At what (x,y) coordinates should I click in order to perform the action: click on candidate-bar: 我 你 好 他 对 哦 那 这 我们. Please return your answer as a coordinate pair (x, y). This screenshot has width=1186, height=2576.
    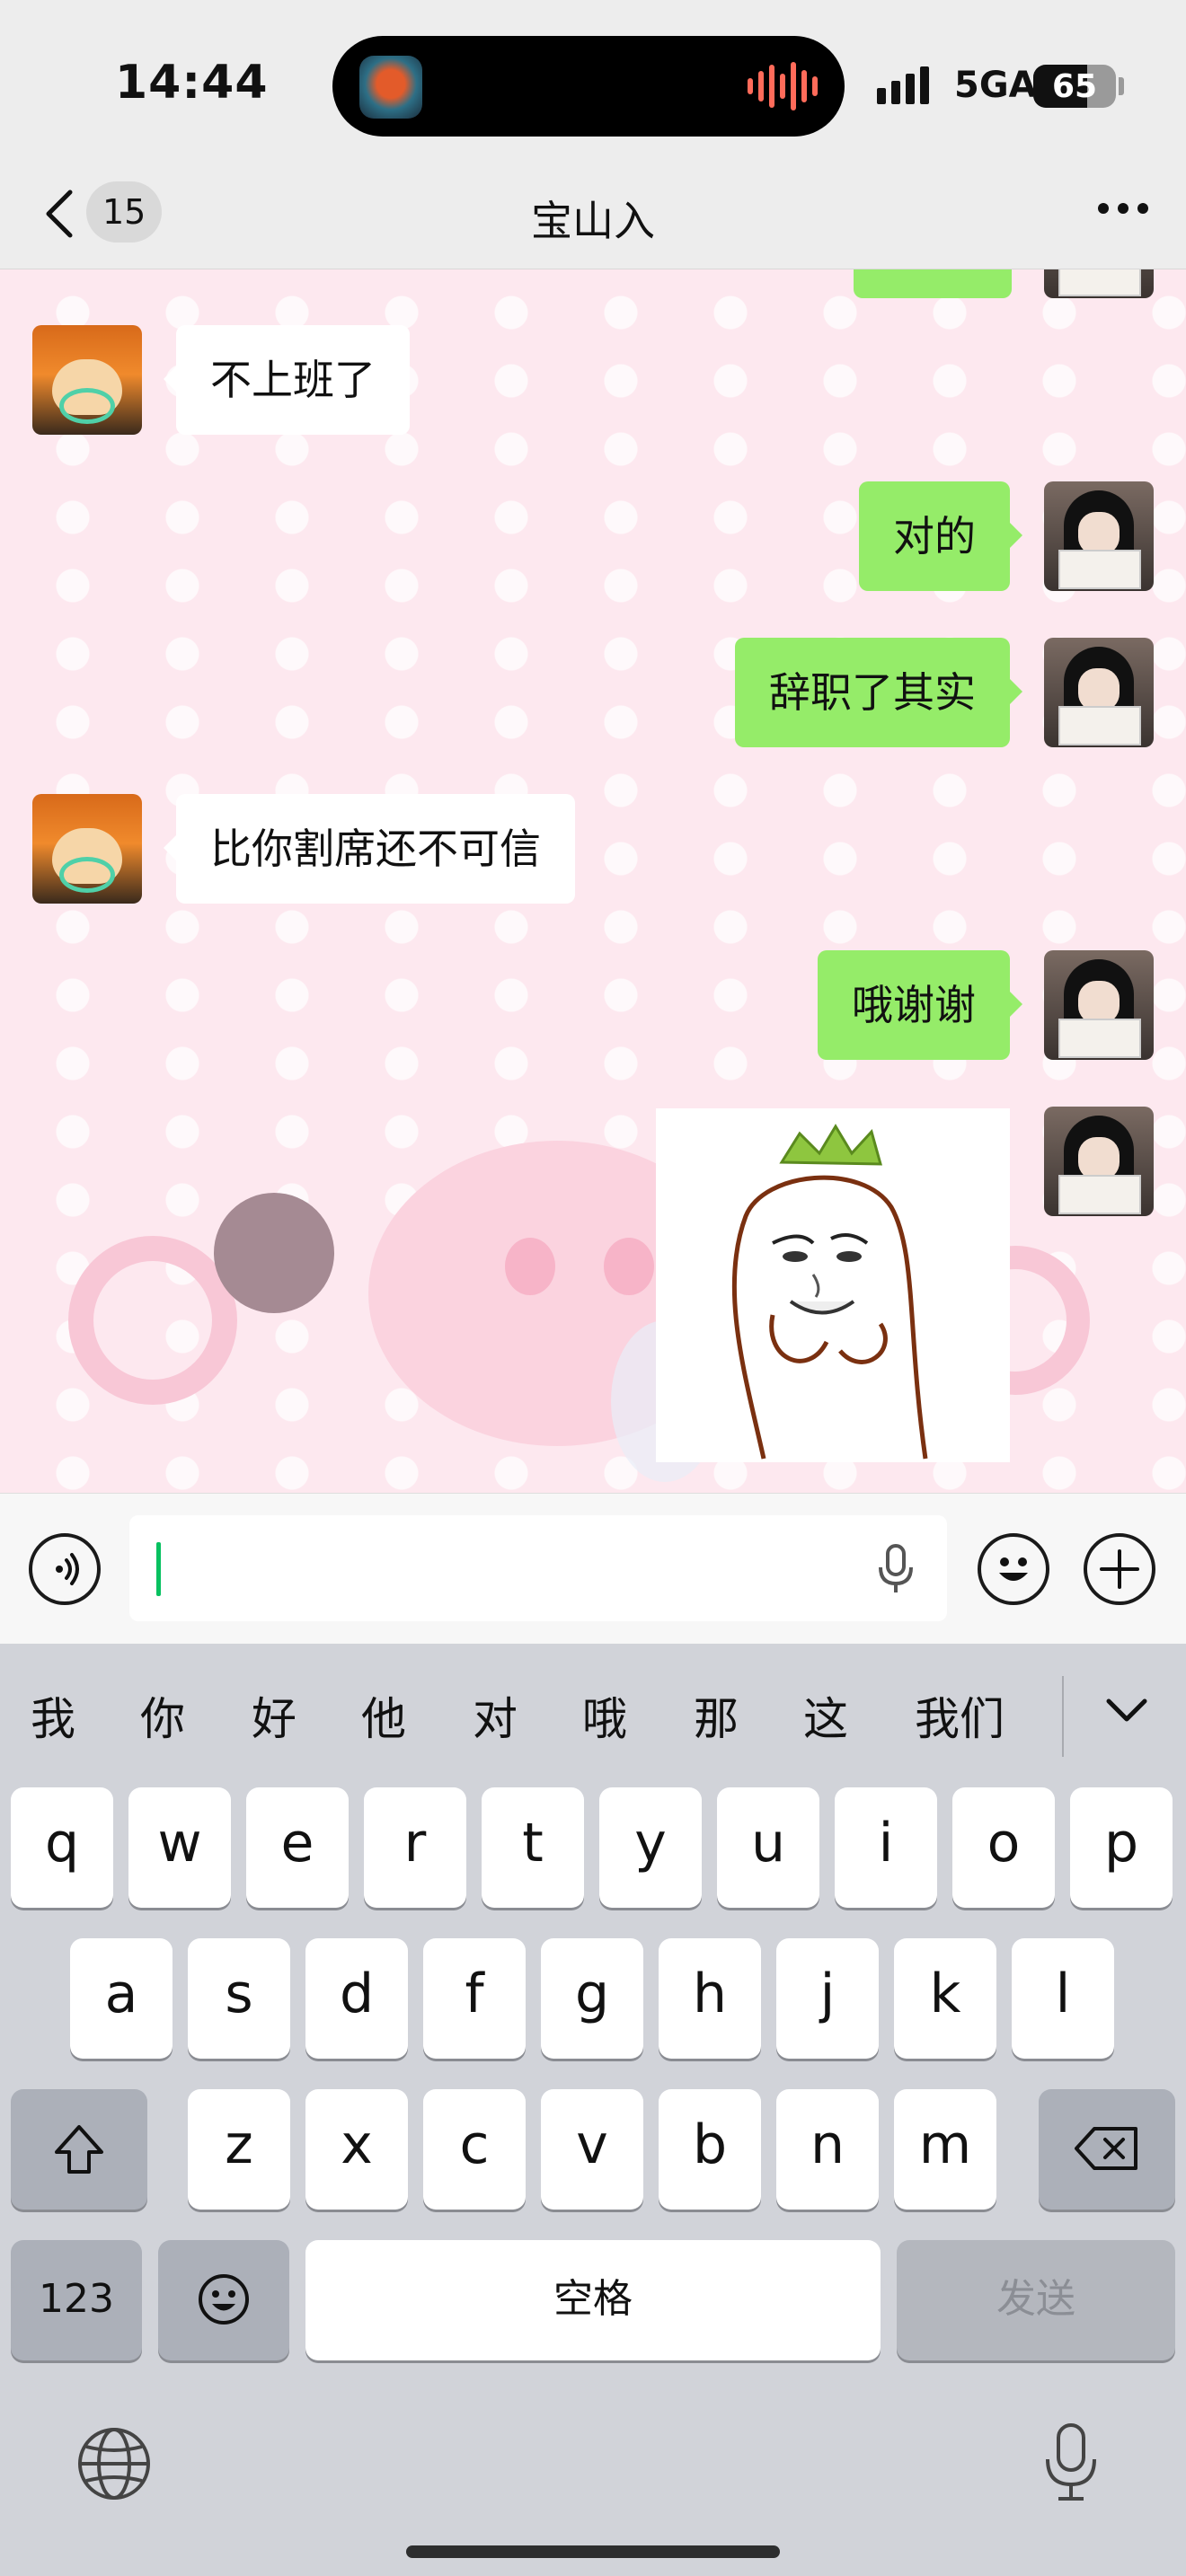
    Looking at the image, I should click on (593, 1711).